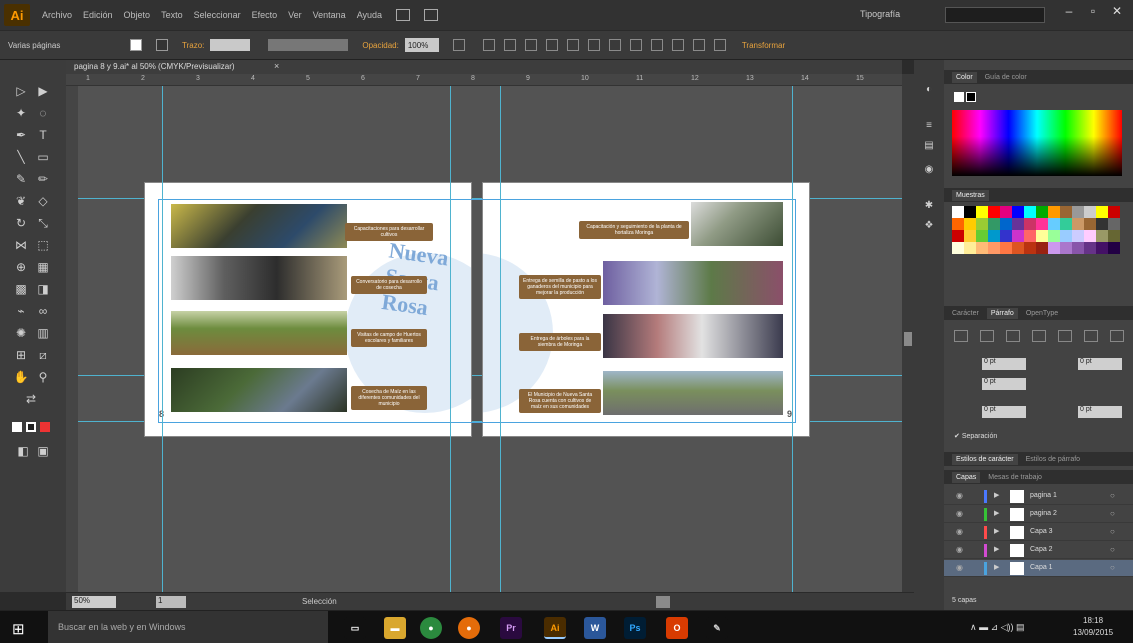 The image size is (1133, 643). What do you see at coordinates (929, 146) in the screenshot?
I see `transform-panel-icon: ▤` at bounding box center [929, 146].